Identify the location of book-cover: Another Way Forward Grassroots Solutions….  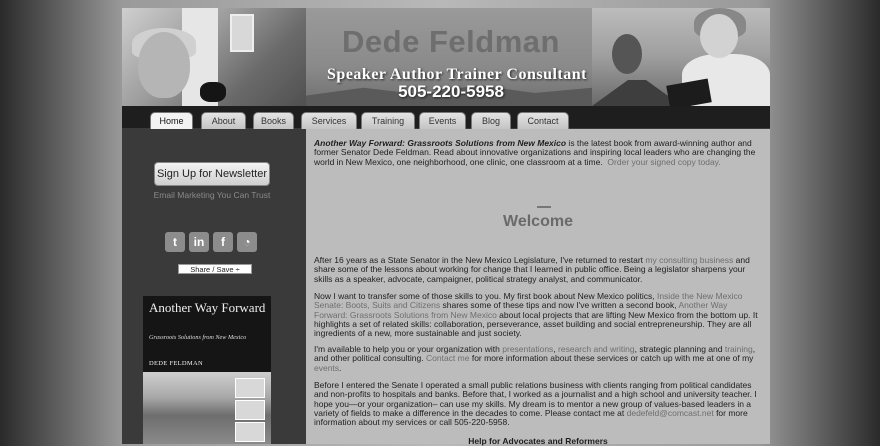
(207, 370).